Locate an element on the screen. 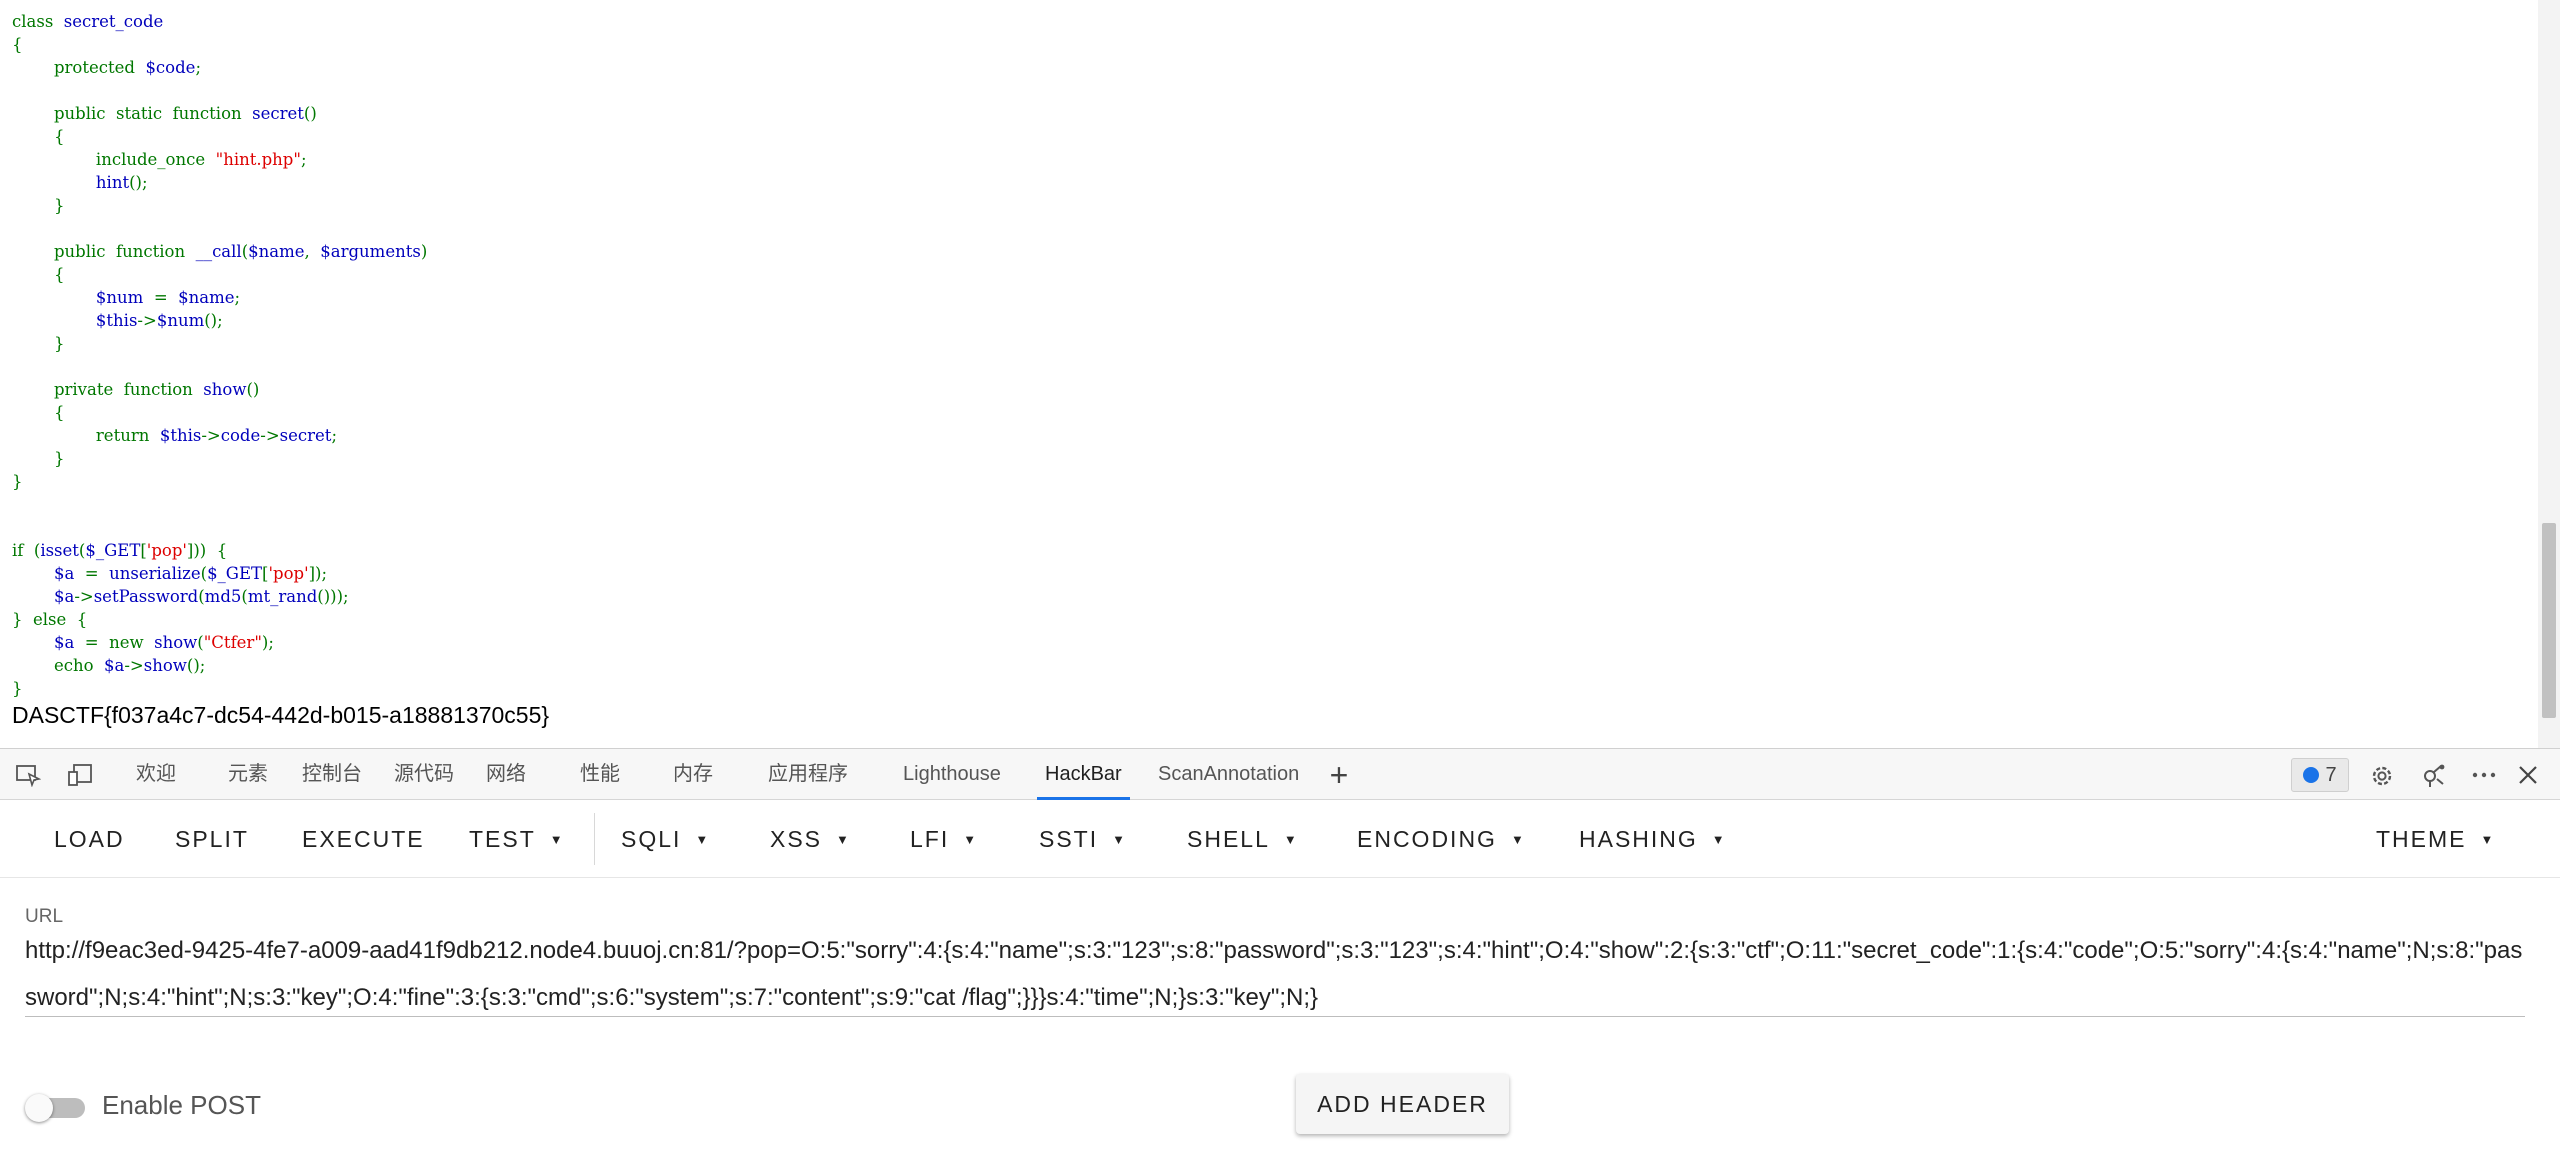 This screenshot has height=1165, width=2560. code-line: class secret_code is located at coordinates (219, 21).